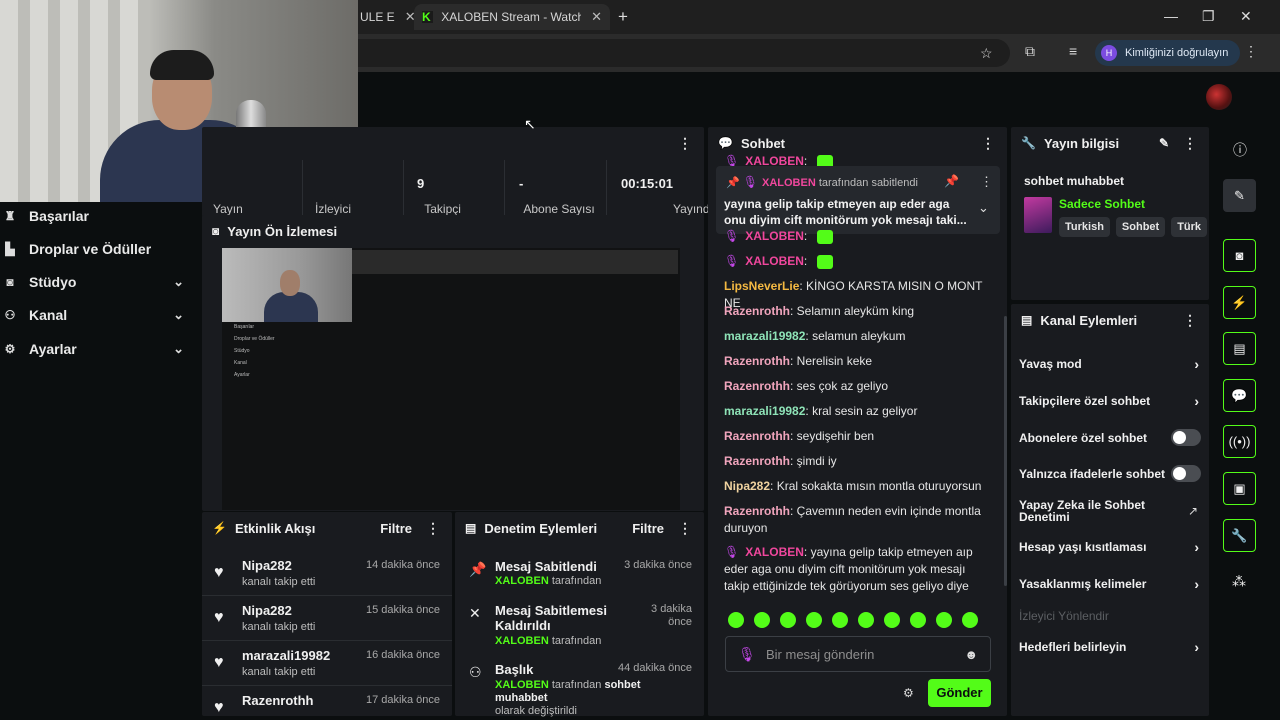 The width and height of the screenshot is (1280, 720). What do you see at coordinates (100, 315) in the screenshot?
I see `sidebar-item-channel: ⚇ Kanal ⌄` at bounding box center [100, 315].